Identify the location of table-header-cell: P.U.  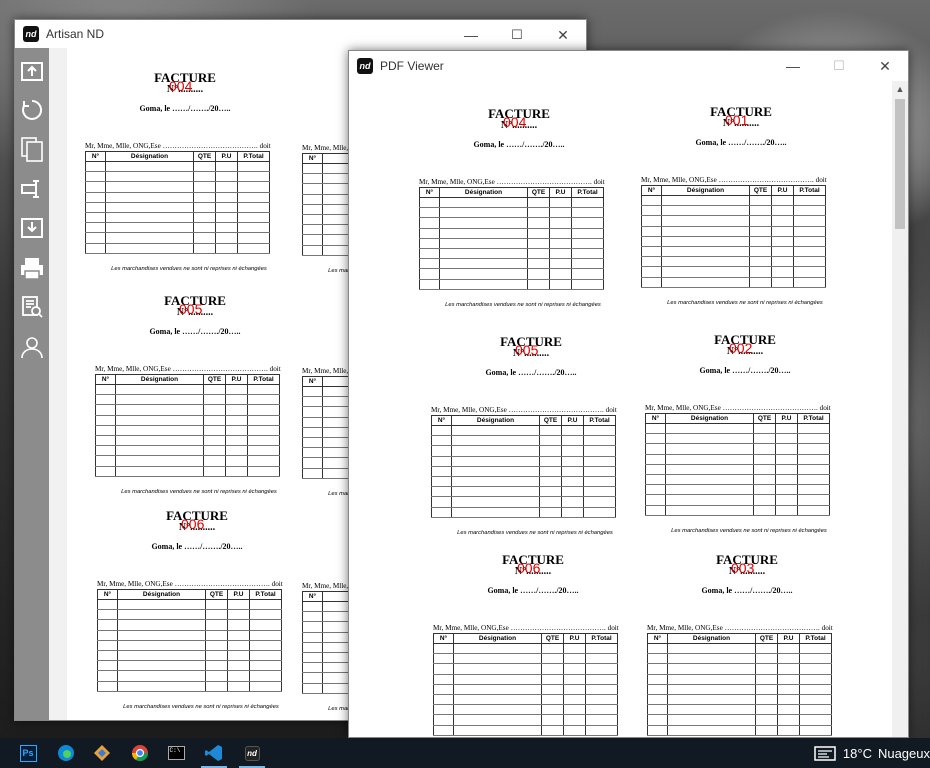
(788, 638).